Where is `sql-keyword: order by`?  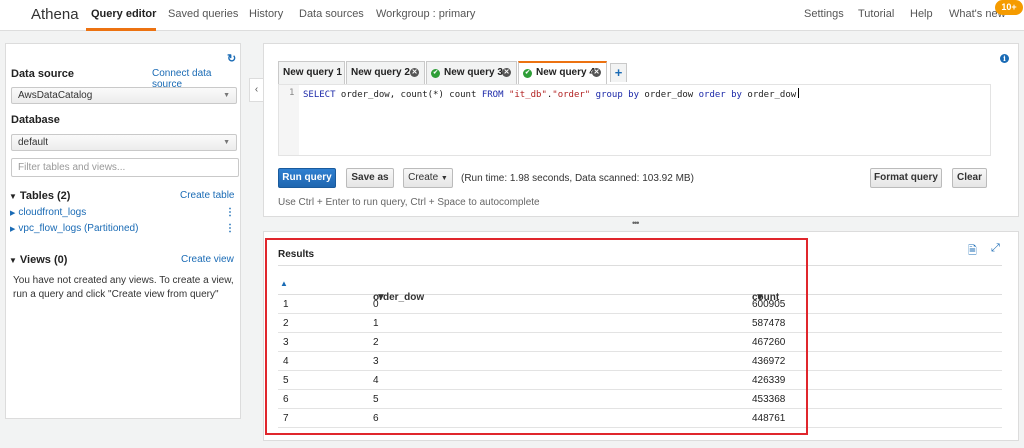 sql-keyword: order by is located at coordinates (720, 95).